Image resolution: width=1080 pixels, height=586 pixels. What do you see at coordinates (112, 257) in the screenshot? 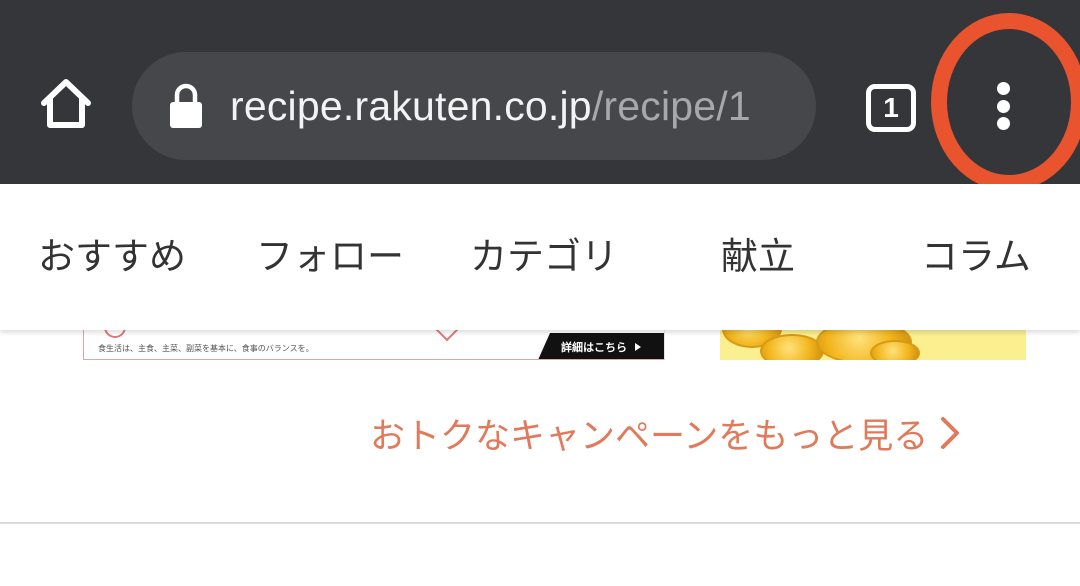
I see `tab-recommended: おすすめ` at bounding box center [112, 257].